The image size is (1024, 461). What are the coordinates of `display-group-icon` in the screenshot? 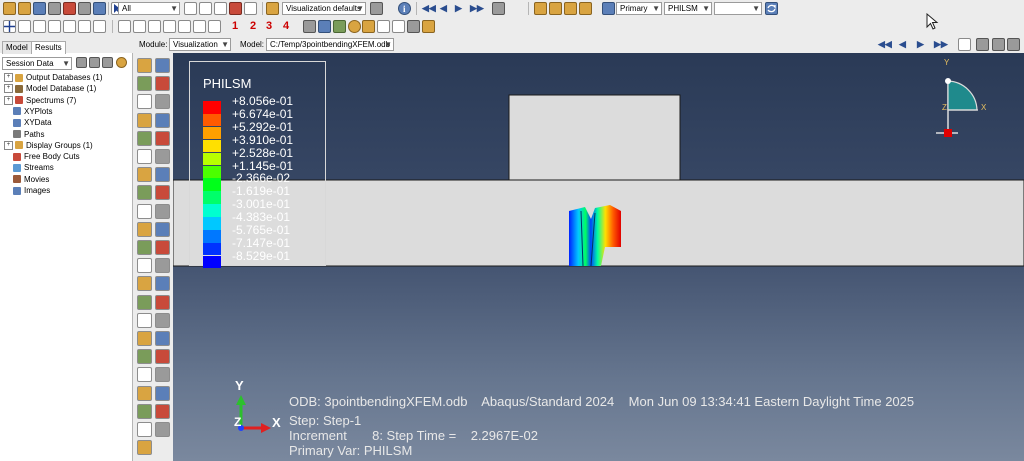 It's located at (309, 26).